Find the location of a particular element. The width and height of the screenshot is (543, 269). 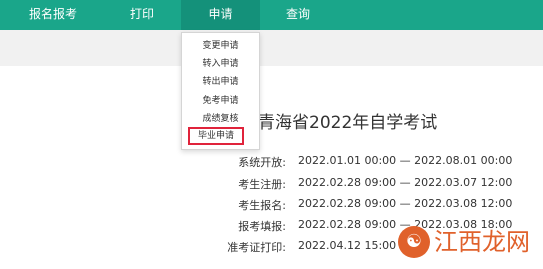

schedule-value: 2022.02.28 09:00 — 2022.03.07 12:00 is located at coordinates (405, 182).